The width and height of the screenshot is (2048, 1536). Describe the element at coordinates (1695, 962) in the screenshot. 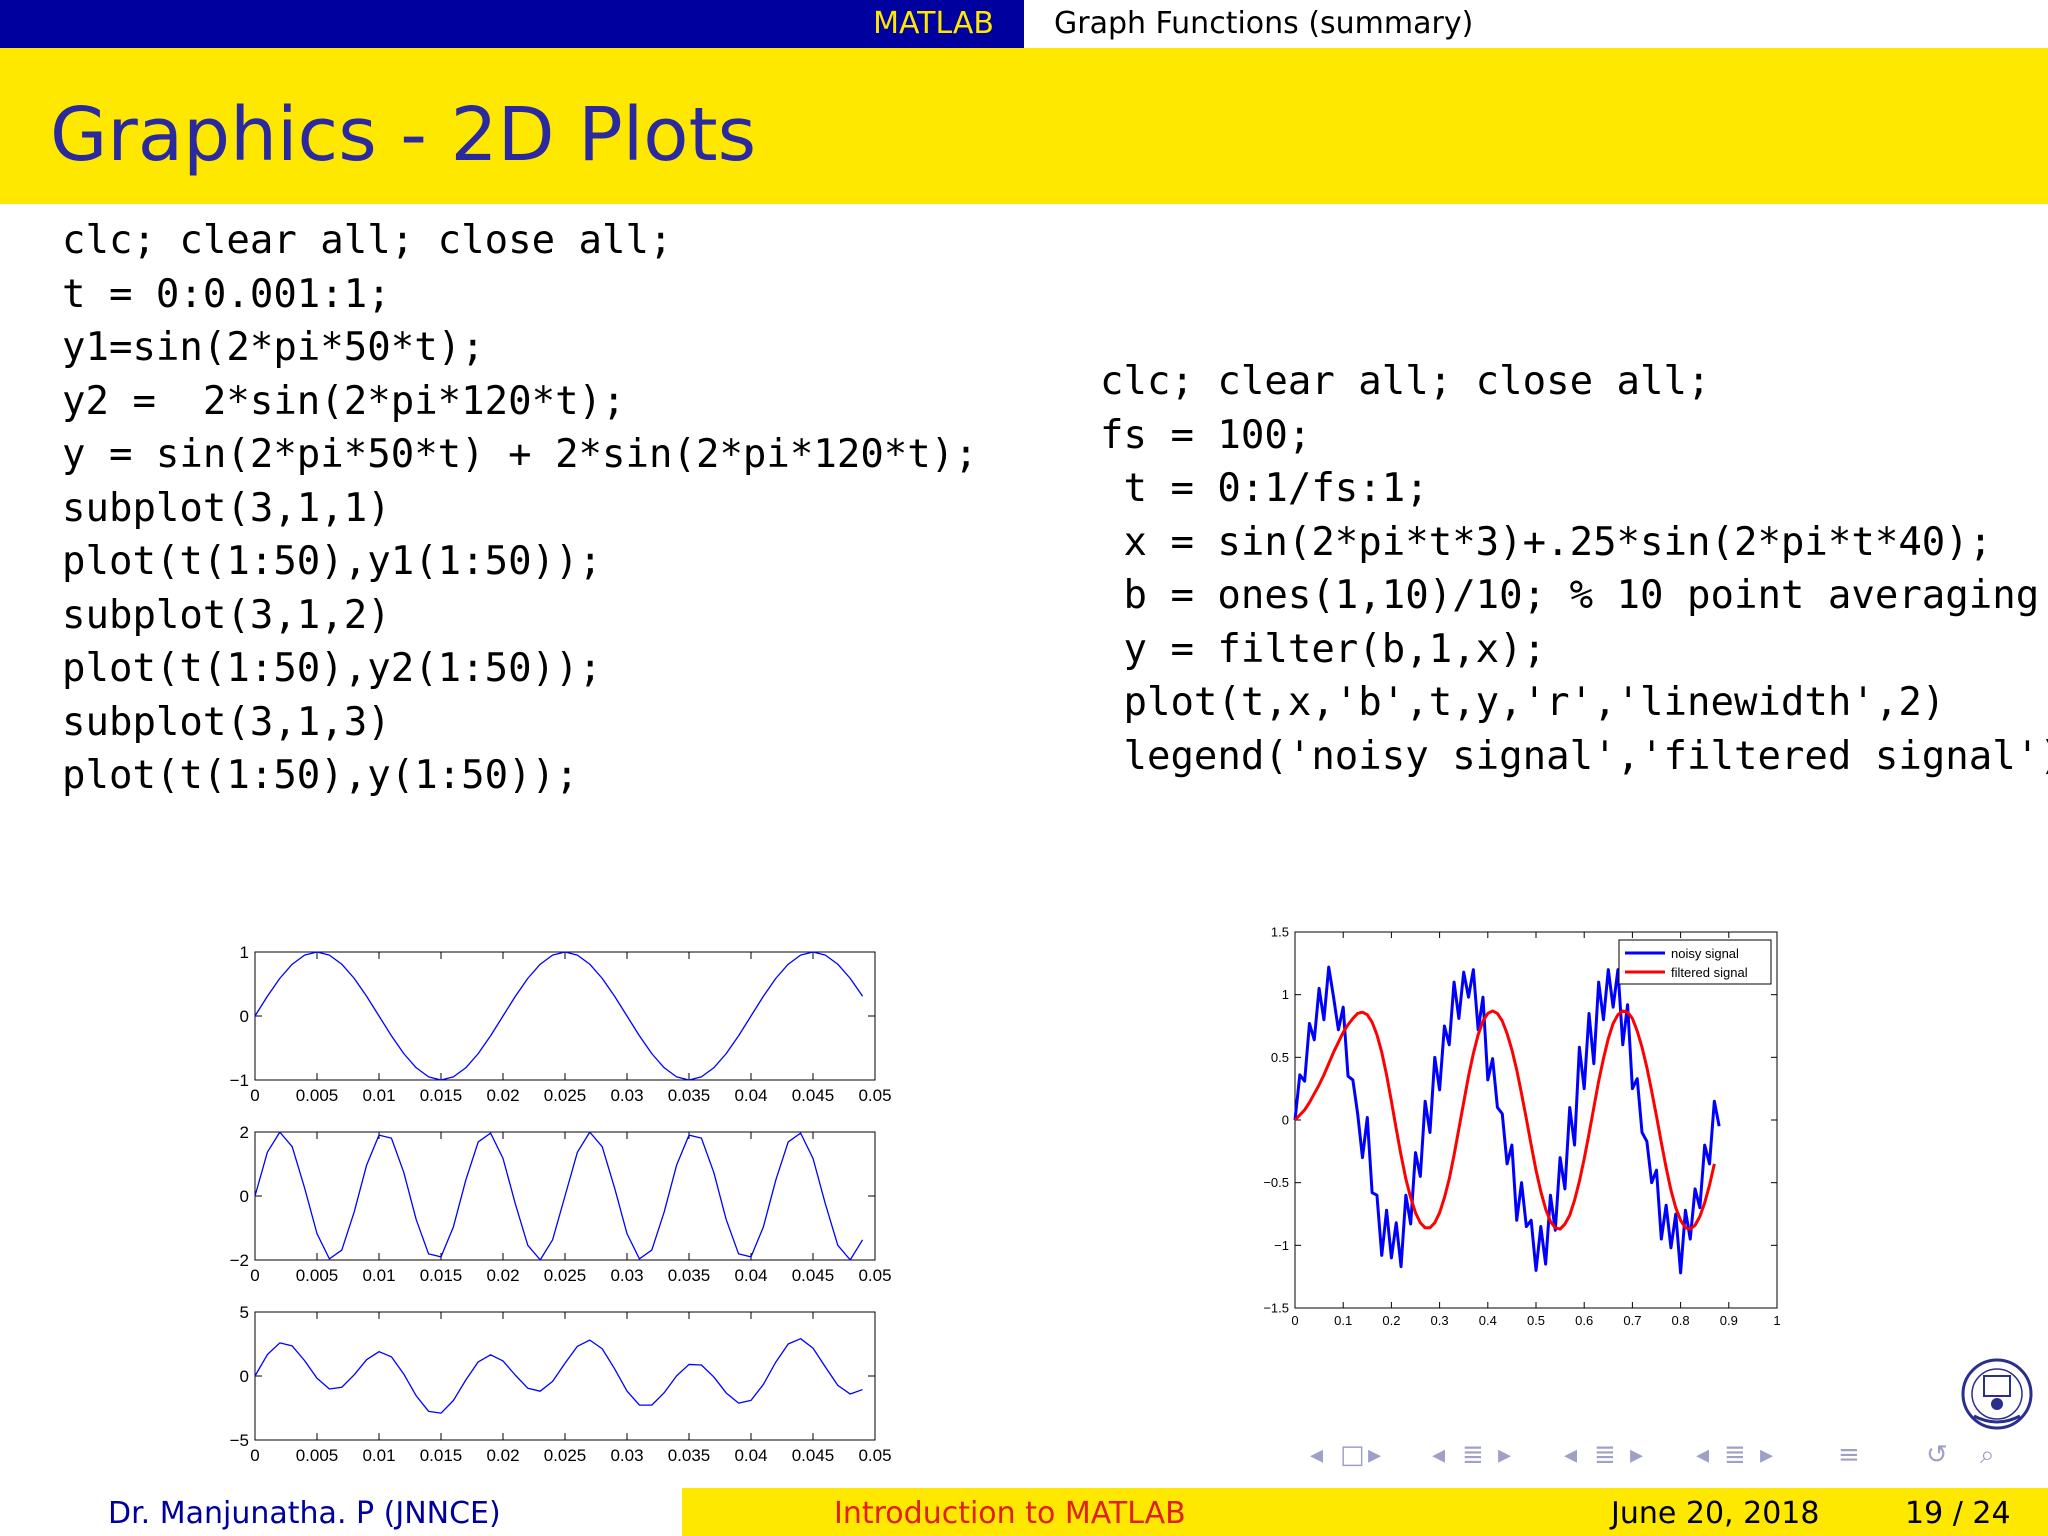

I see `legend: noisy signal filtered signal` at that location.